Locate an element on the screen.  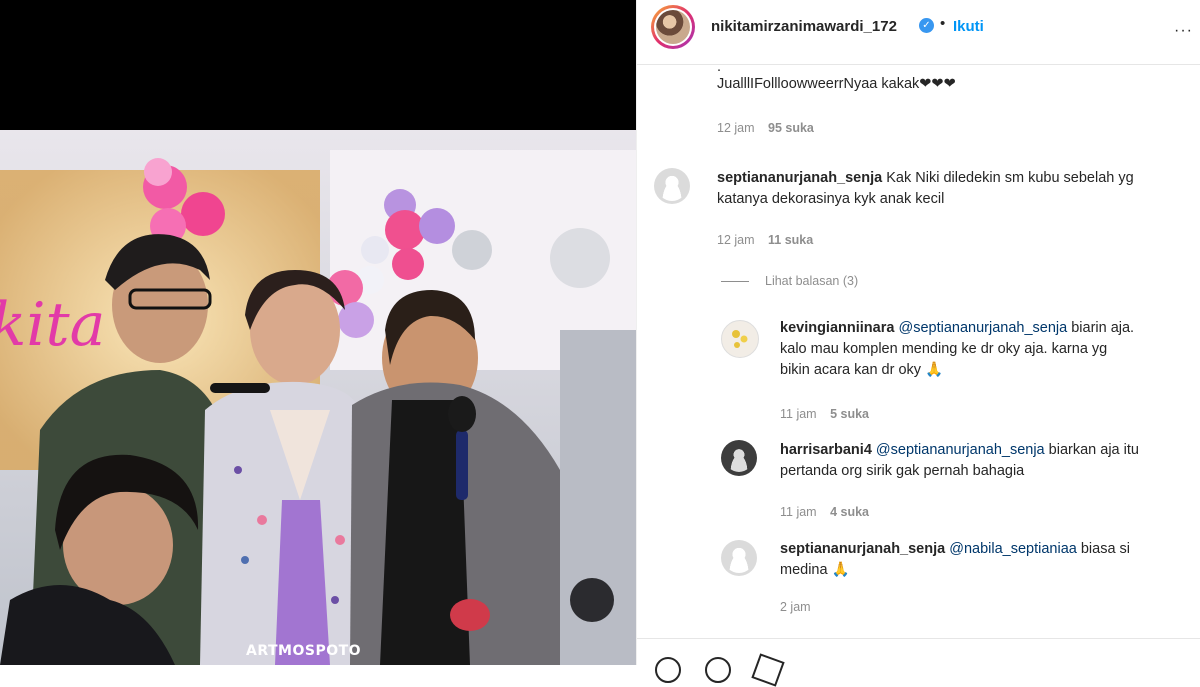
verified-badge-icon: ✓ is located at coordinates (926, 25).